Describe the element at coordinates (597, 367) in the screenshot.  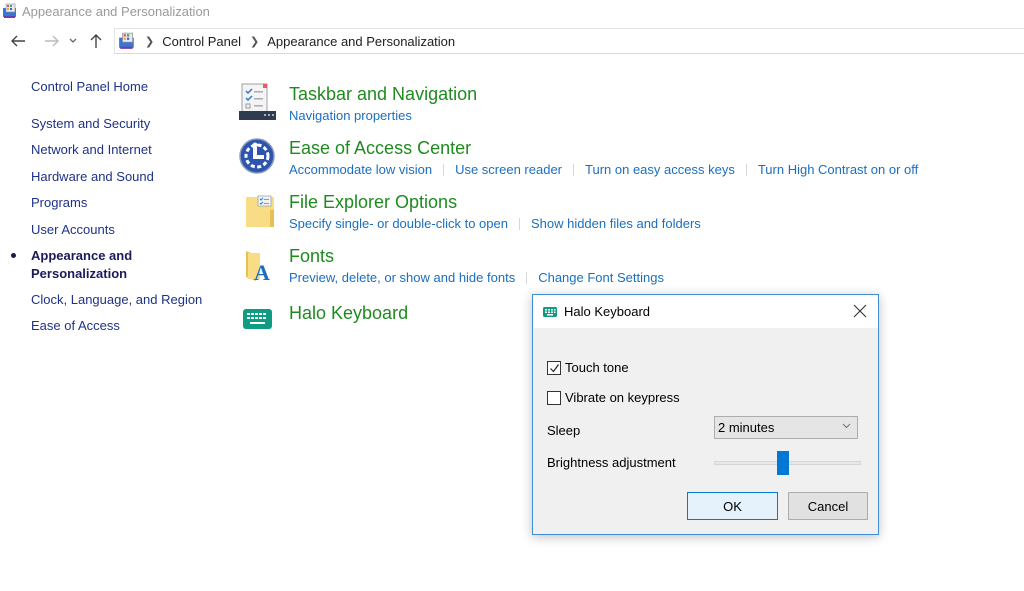
I see `touch-tone-label: Touch tone` at that location.